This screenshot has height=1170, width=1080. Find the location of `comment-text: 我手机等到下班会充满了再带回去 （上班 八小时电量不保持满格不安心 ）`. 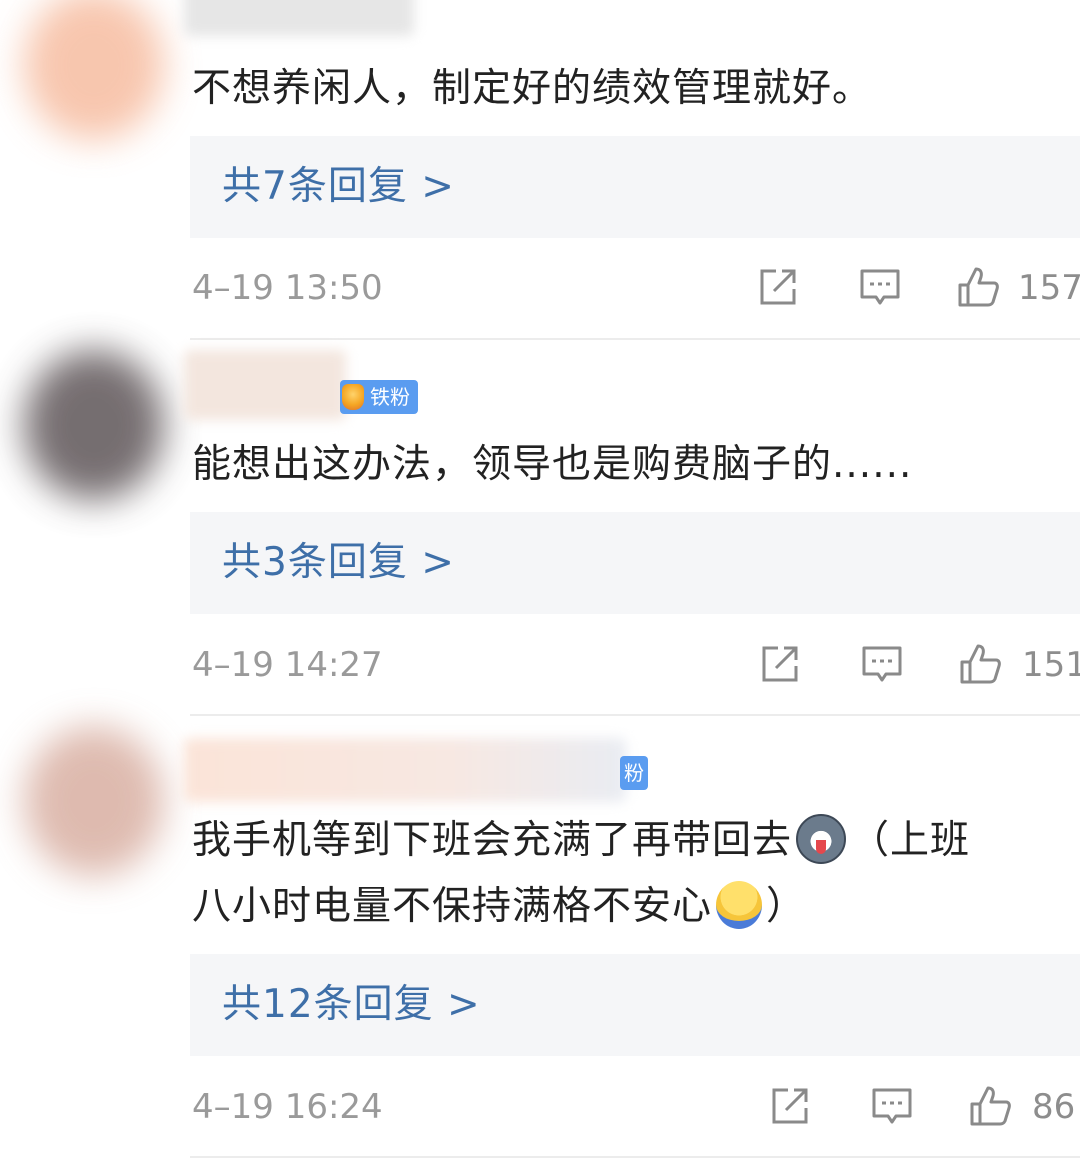

comment-text: 我手机等到下班会充满了再带回去 （上班 八小时电量不保持满格不安心 ） is located at coordinates (632, 874).